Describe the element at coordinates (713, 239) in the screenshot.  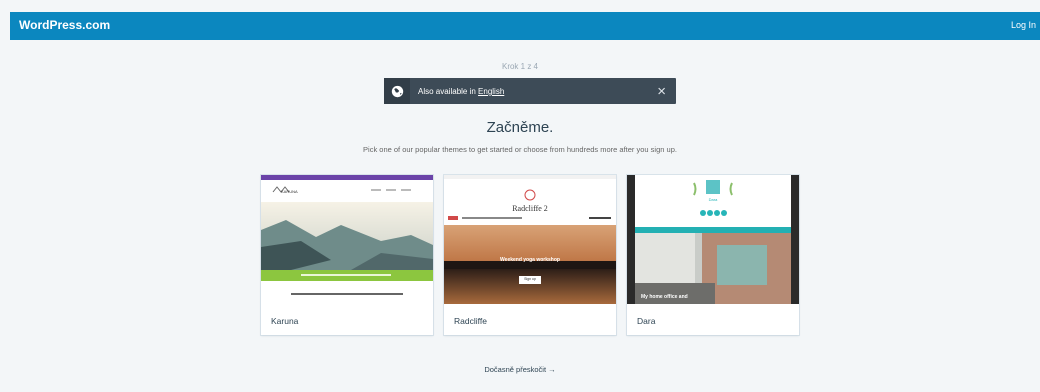
I see `theme-preview-dara: Dara My home office and` at that location.